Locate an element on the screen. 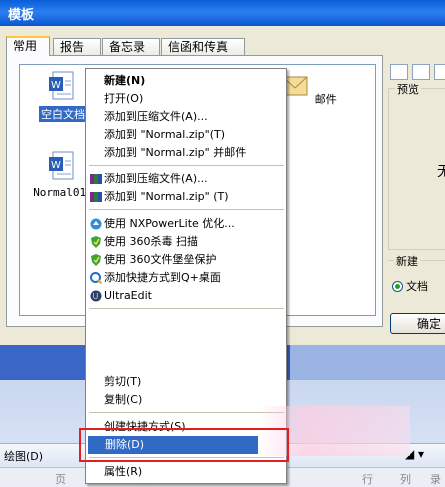 Image resolution: width=445 pixels, height=487 pixels. menu-item-label: UltraEdit is located at coordinates (128, 295).